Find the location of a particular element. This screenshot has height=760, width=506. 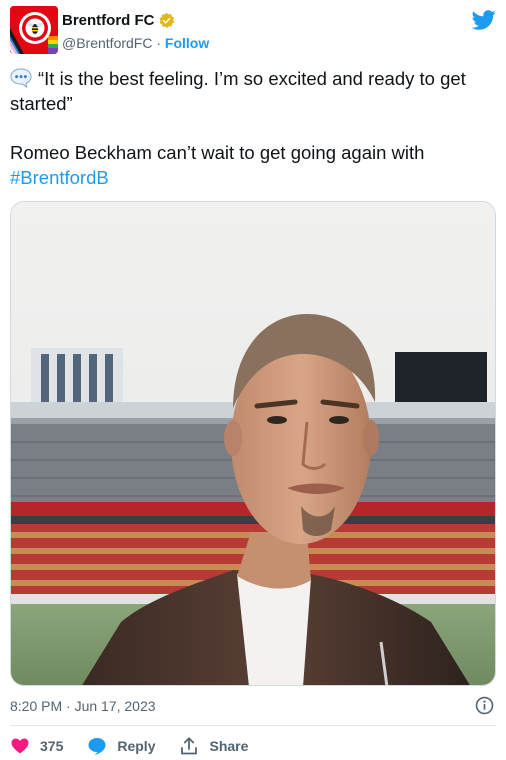

timestamp: 8:20 PM · Jun 17, 2023 is located at coordinates (83, 706).